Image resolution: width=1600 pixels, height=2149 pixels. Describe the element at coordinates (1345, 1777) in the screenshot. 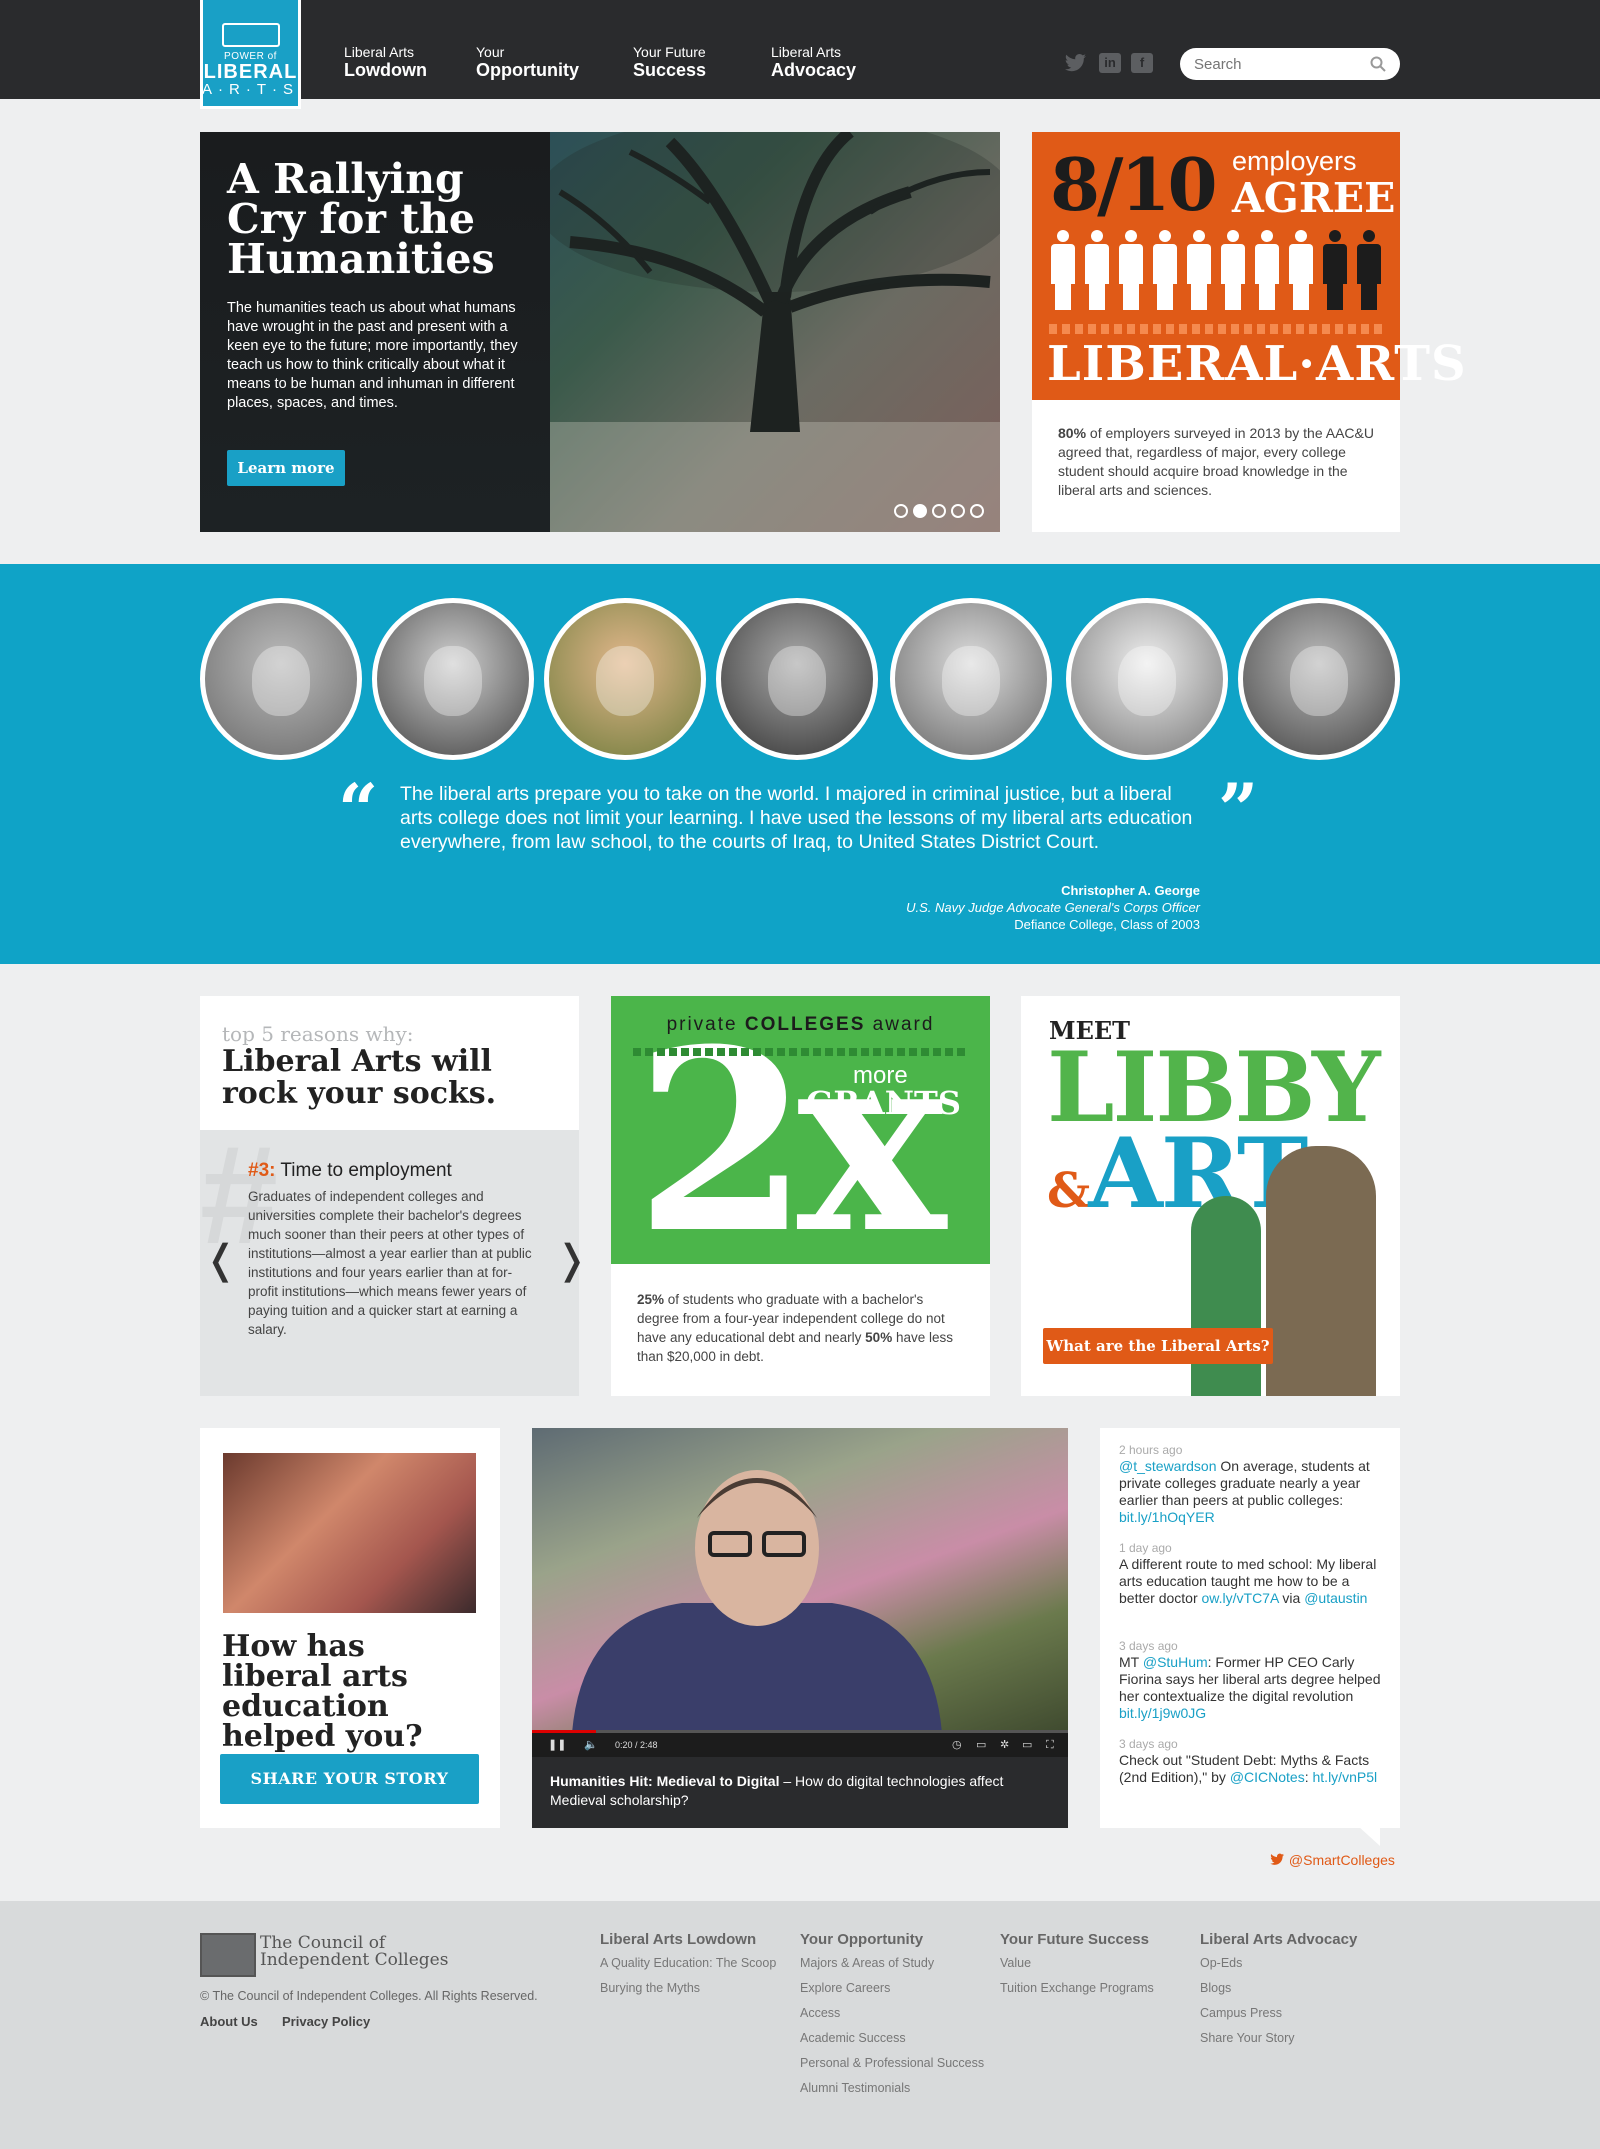

I see `tweet-link: ht.ly/vnP5l` at that location.